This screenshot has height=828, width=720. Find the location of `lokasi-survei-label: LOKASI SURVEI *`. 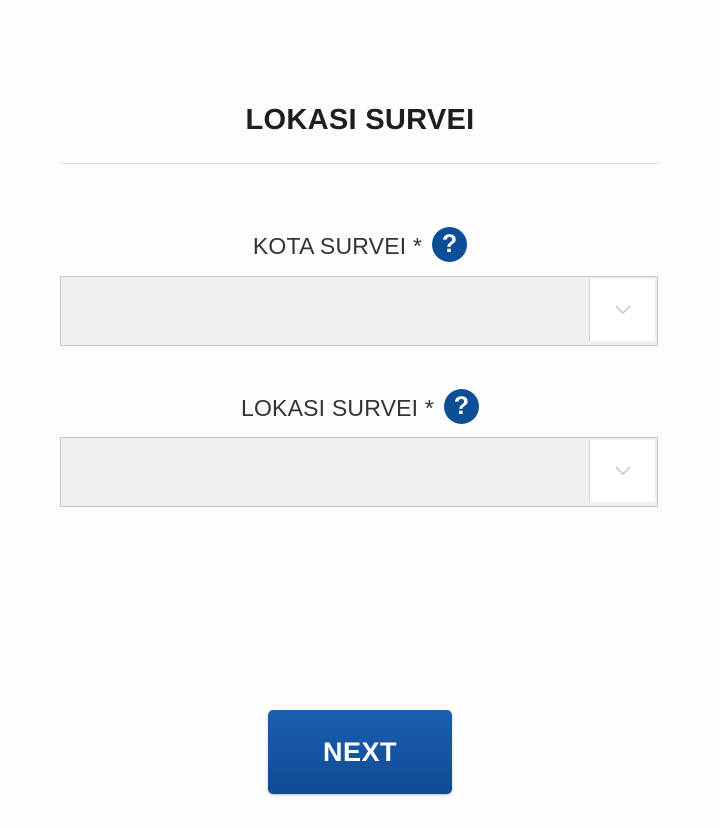

lokasi-survei-label: LOKASI SURVEI * is located at coordinates (337, 408).